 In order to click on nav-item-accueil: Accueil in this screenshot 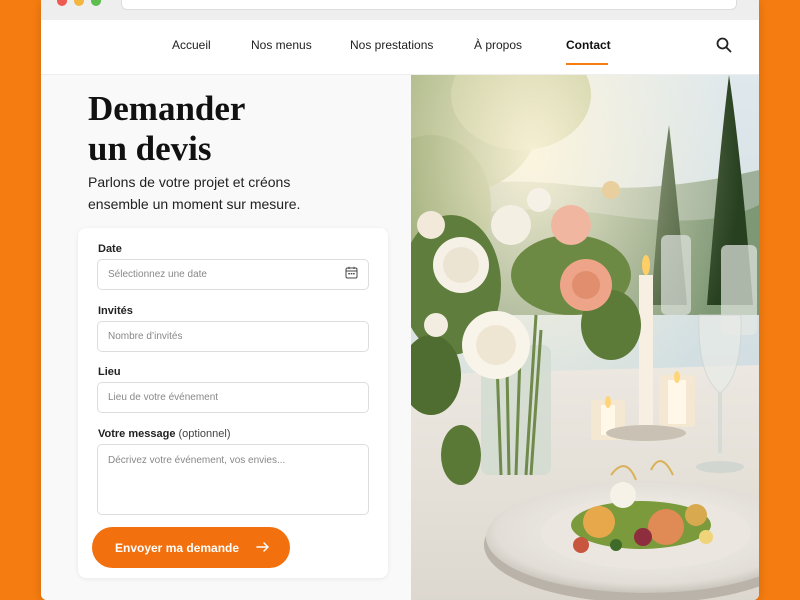, I will do `click(191, 45)`.